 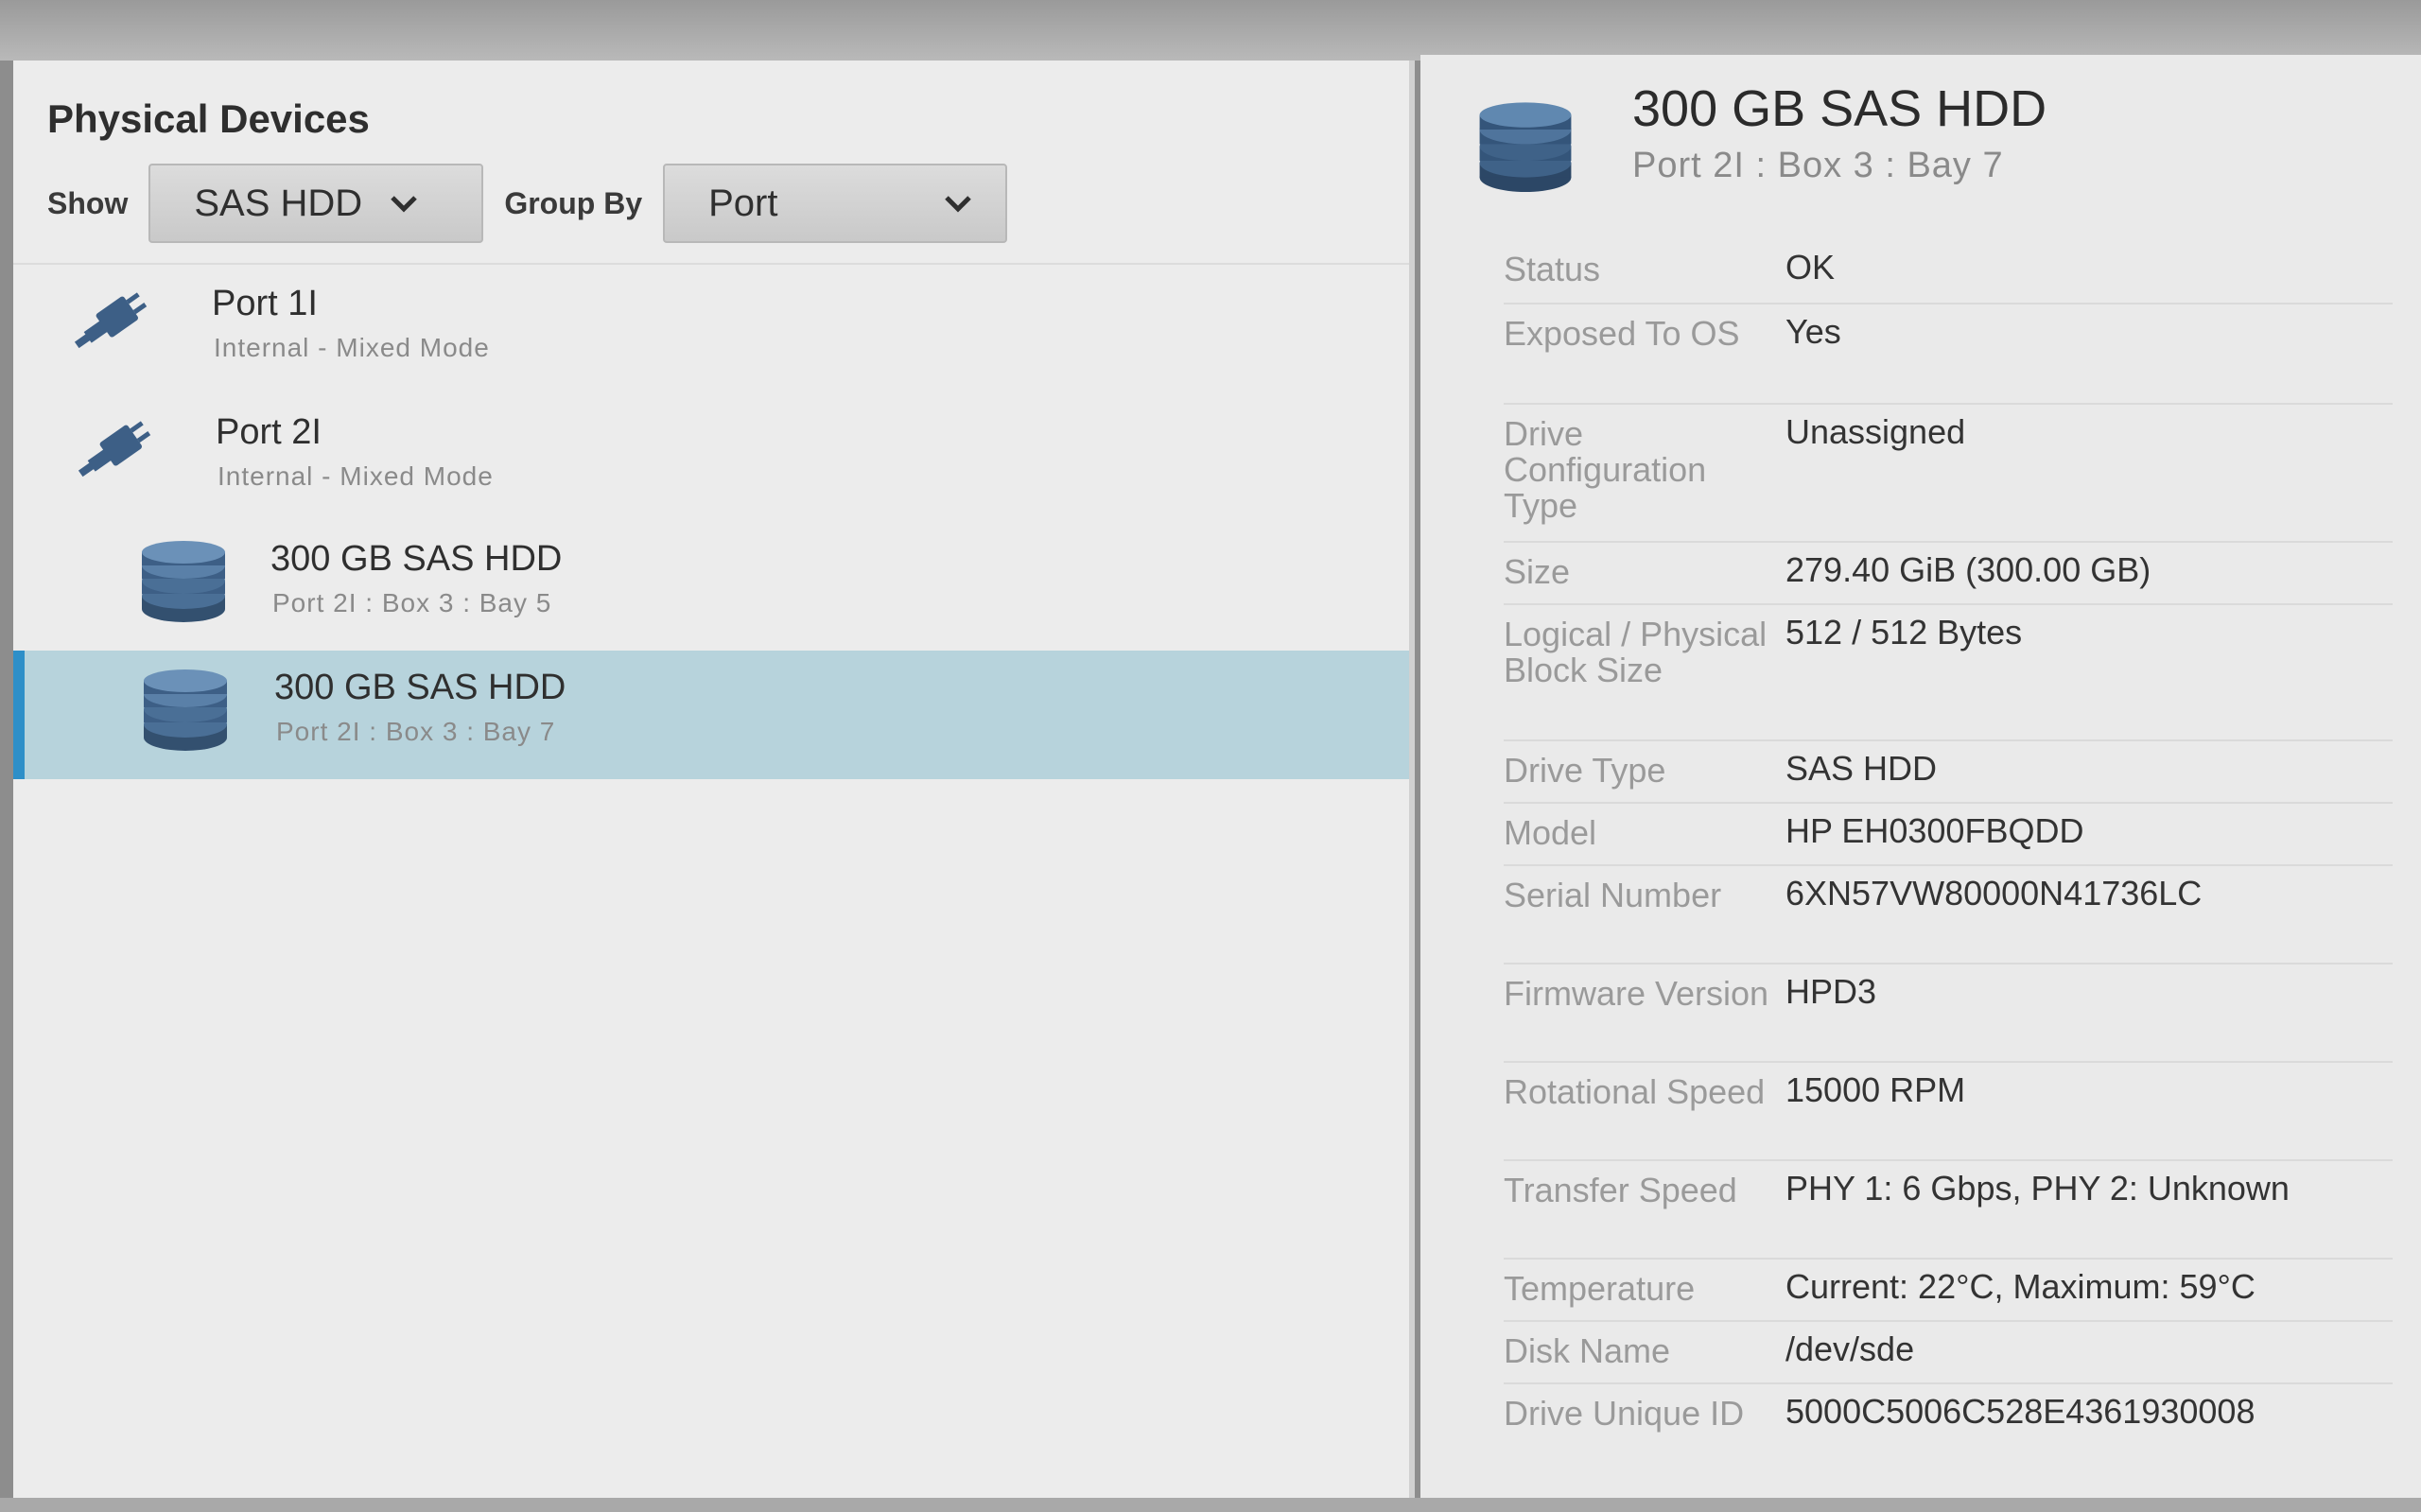 I want to click on property-key: Drive Unique ID, so click(x=1624, y=1413).